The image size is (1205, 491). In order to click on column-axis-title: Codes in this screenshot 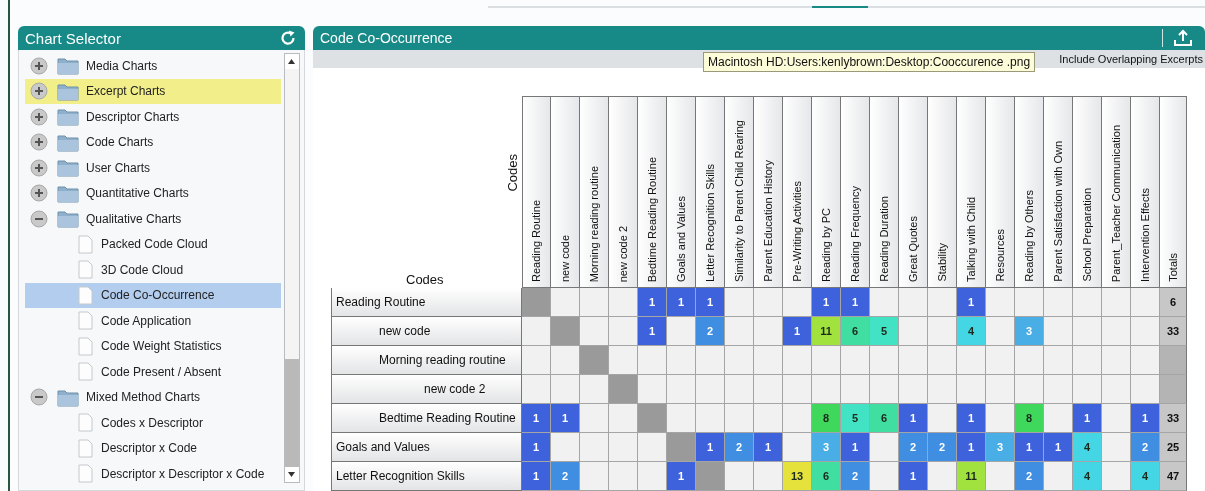, I will do `click(512, 173)`.